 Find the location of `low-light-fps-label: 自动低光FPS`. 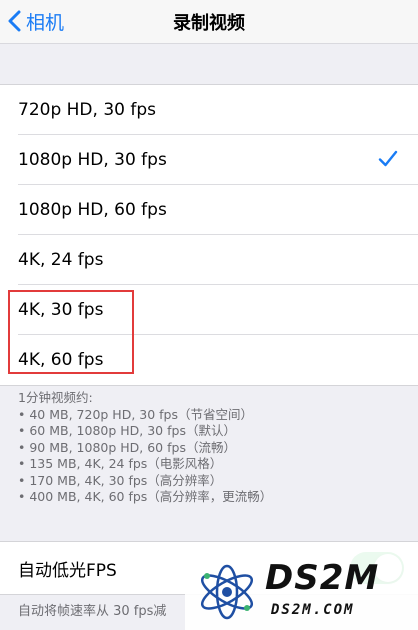

low-light-fps-label: 自动低光FPS is located at coordinates (67, 571).